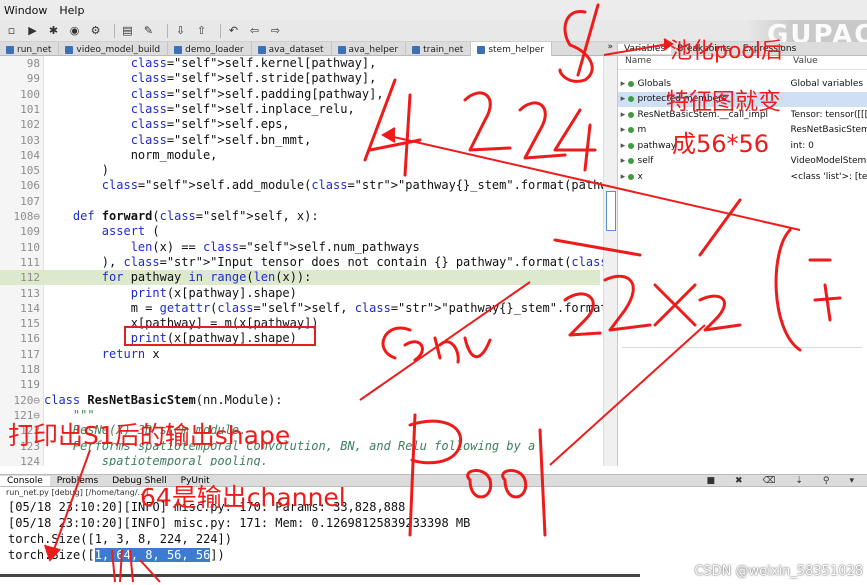 The image size is (867, 585). What do you see at coordinates (30, 339) in the screenshot?
I see `line-number: 116` at bounding box center [30, 339].